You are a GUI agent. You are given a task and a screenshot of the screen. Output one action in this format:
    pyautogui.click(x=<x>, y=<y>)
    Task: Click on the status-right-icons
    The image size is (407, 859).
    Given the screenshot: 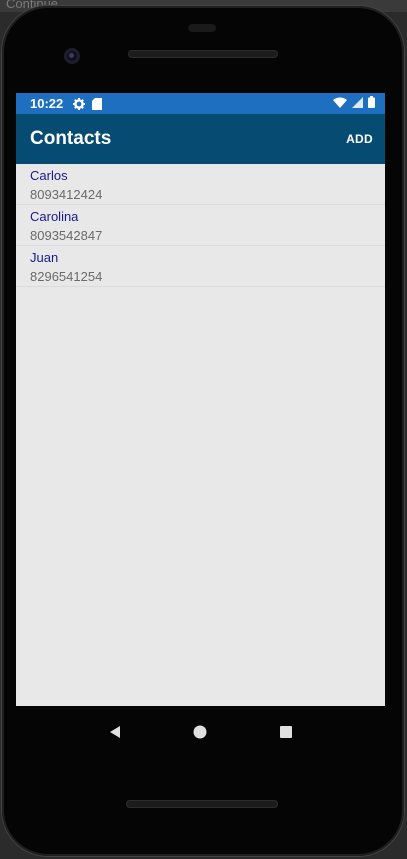 What is the action you would take?
    pyautogui.click(x=354, y=103)
    